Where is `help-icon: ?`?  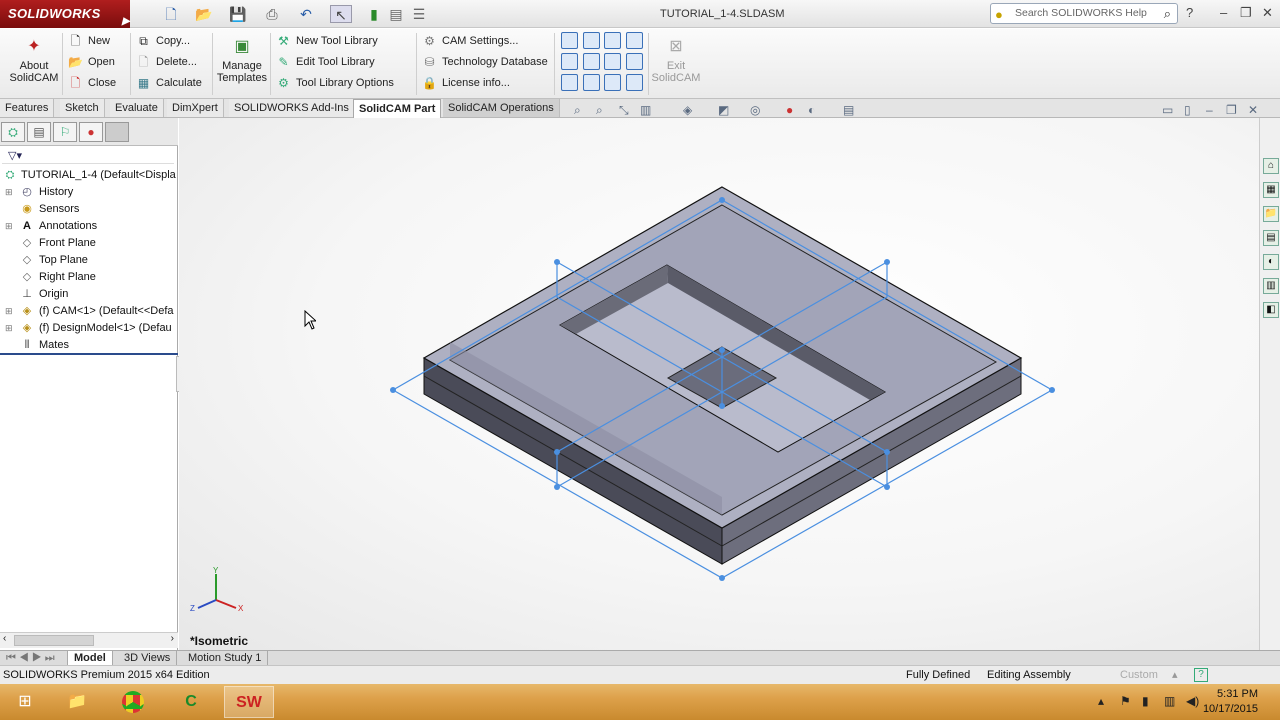
help-icon: ? is located at coordinates (1189, 13).